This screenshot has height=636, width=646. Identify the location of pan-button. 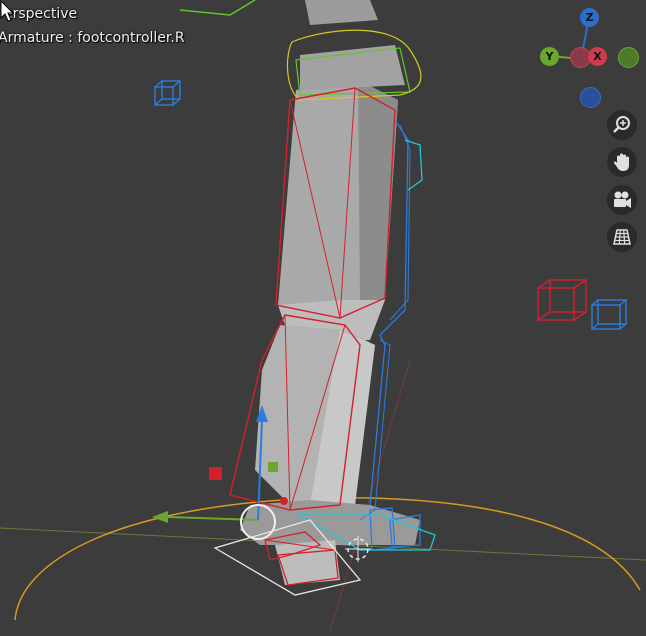
(622, 162).